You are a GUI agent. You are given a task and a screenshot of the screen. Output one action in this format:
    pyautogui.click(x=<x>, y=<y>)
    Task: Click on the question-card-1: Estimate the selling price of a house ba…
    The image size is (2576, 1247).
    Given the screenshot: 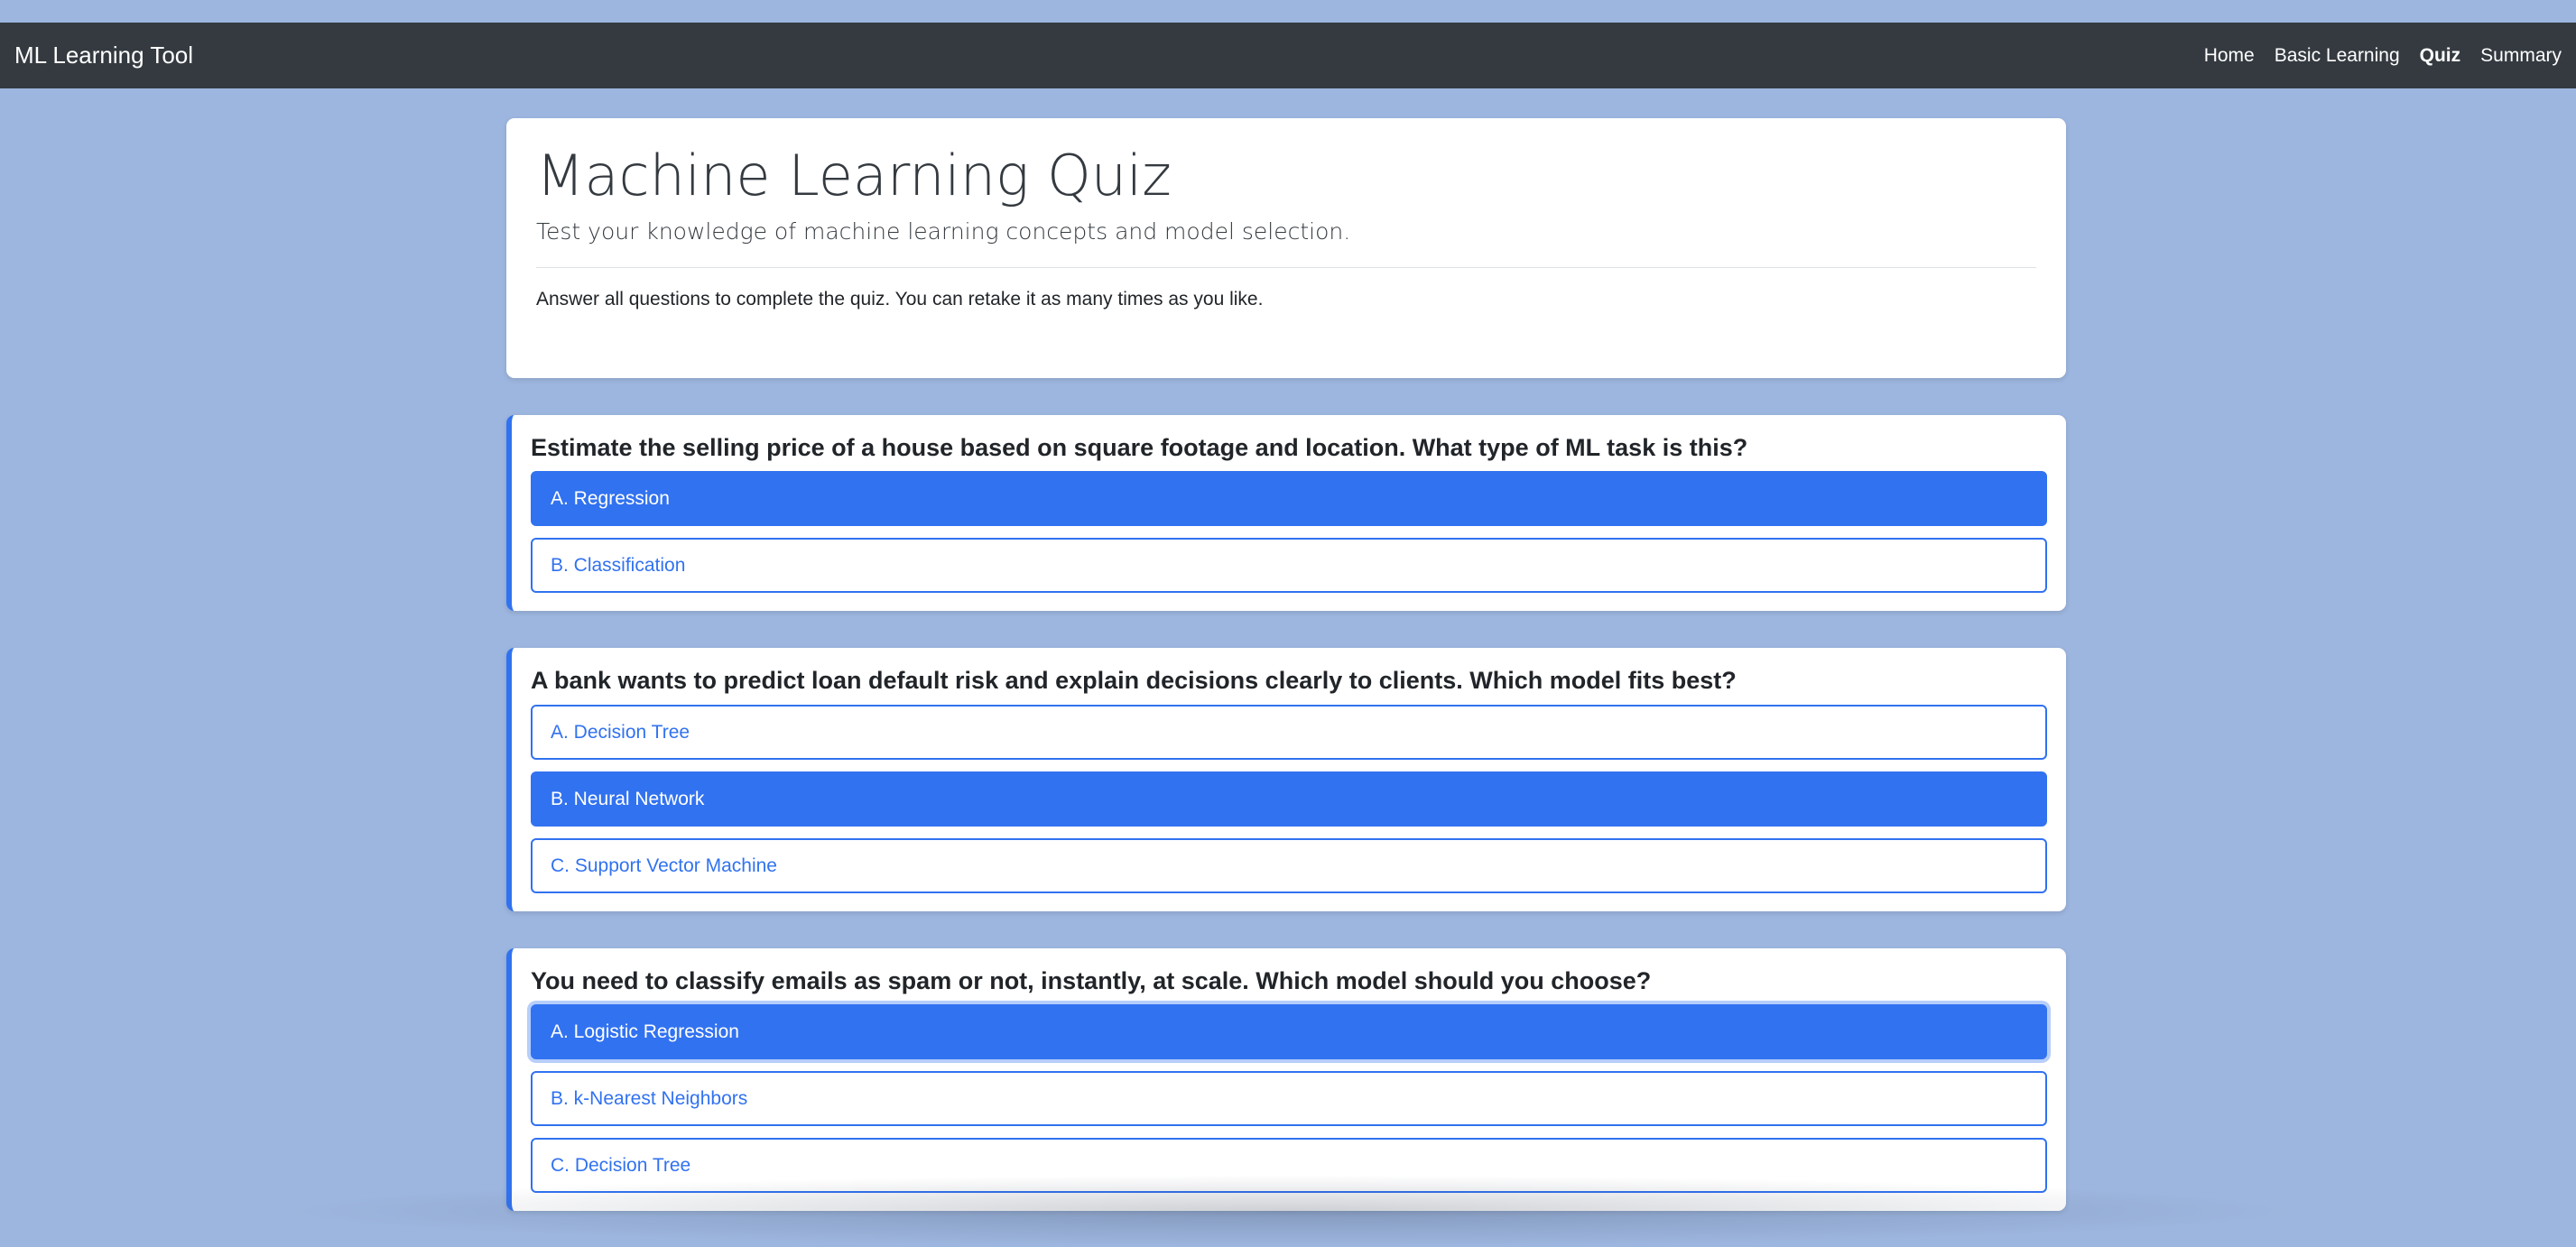 What is the action you would take?
    pyautogui.click(x=1286, y=513)
    